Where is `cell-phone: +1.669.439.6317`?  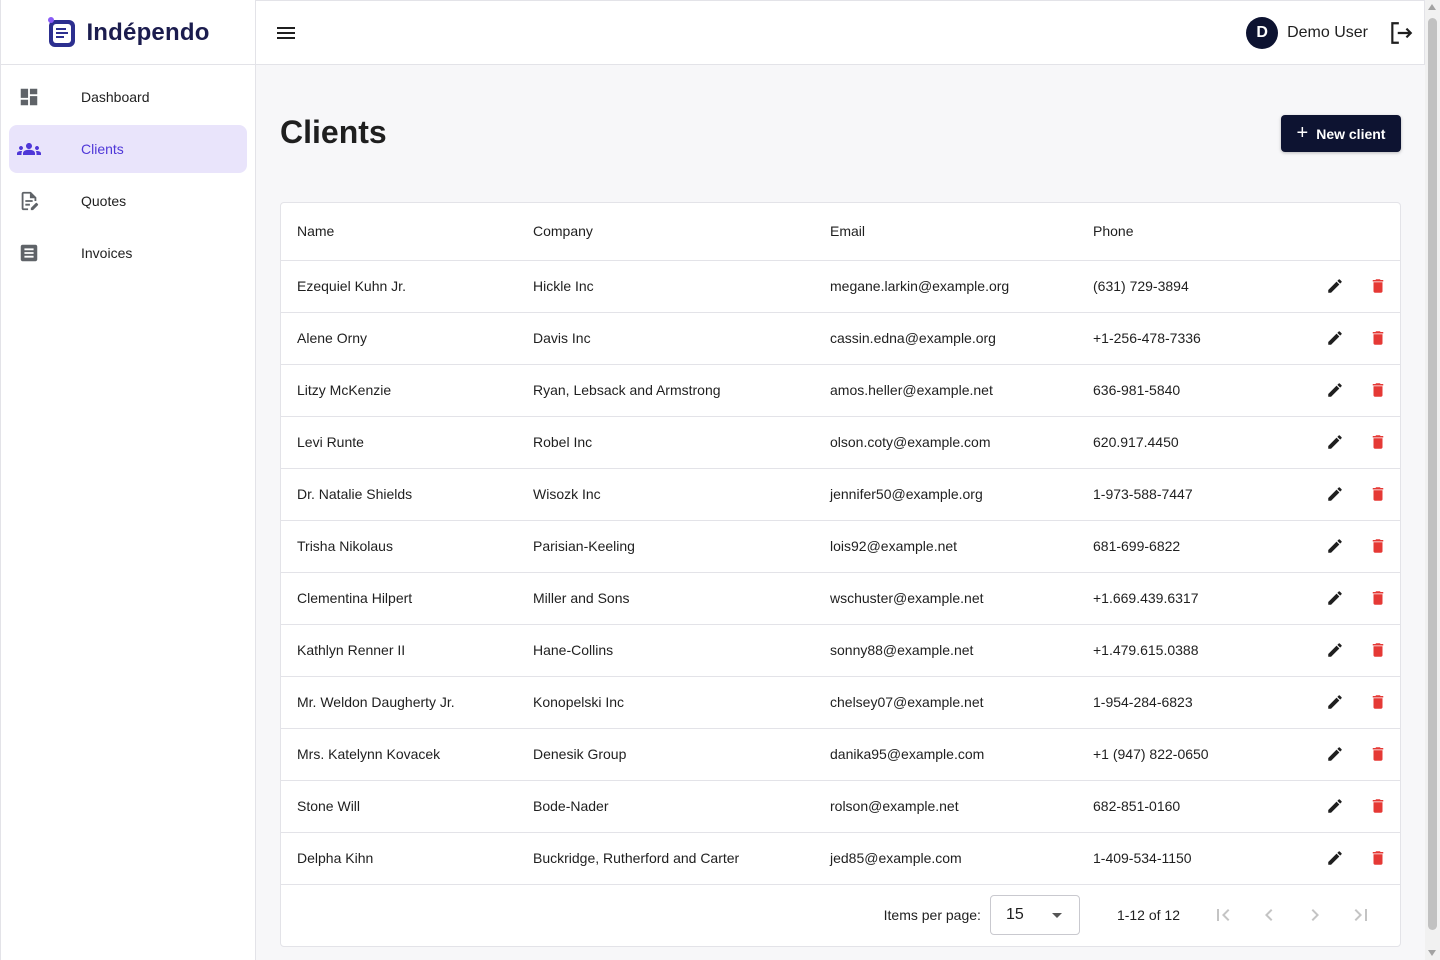
cell-phone: +1.669.439.6317 is located at coordinates (1199, 598).